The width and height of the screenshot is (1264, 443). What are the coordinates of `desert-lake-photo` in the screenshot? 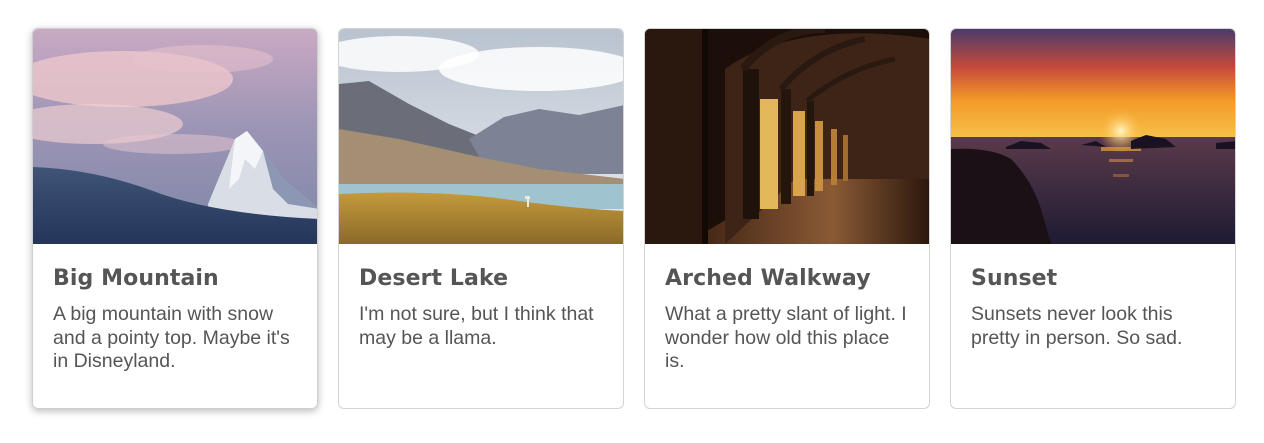 It's located at (481, 136).